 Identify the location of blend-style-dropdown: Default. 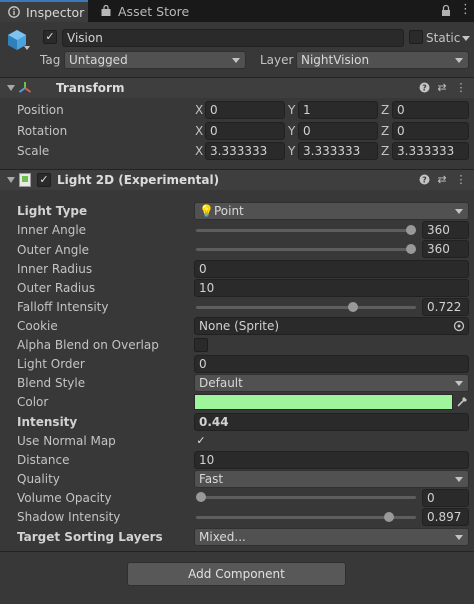
(331, 383).